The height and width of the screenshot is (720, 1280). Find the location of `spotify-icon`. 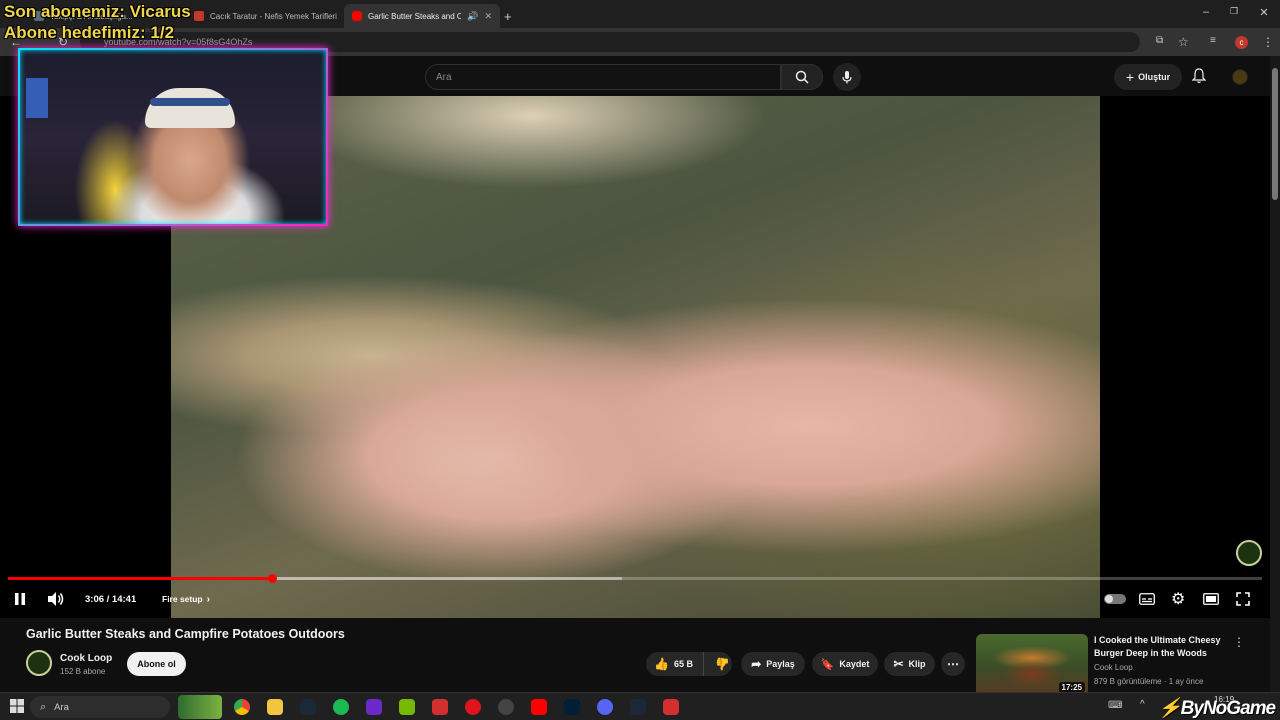

spotify-icon is located at coordinates (341, 707).